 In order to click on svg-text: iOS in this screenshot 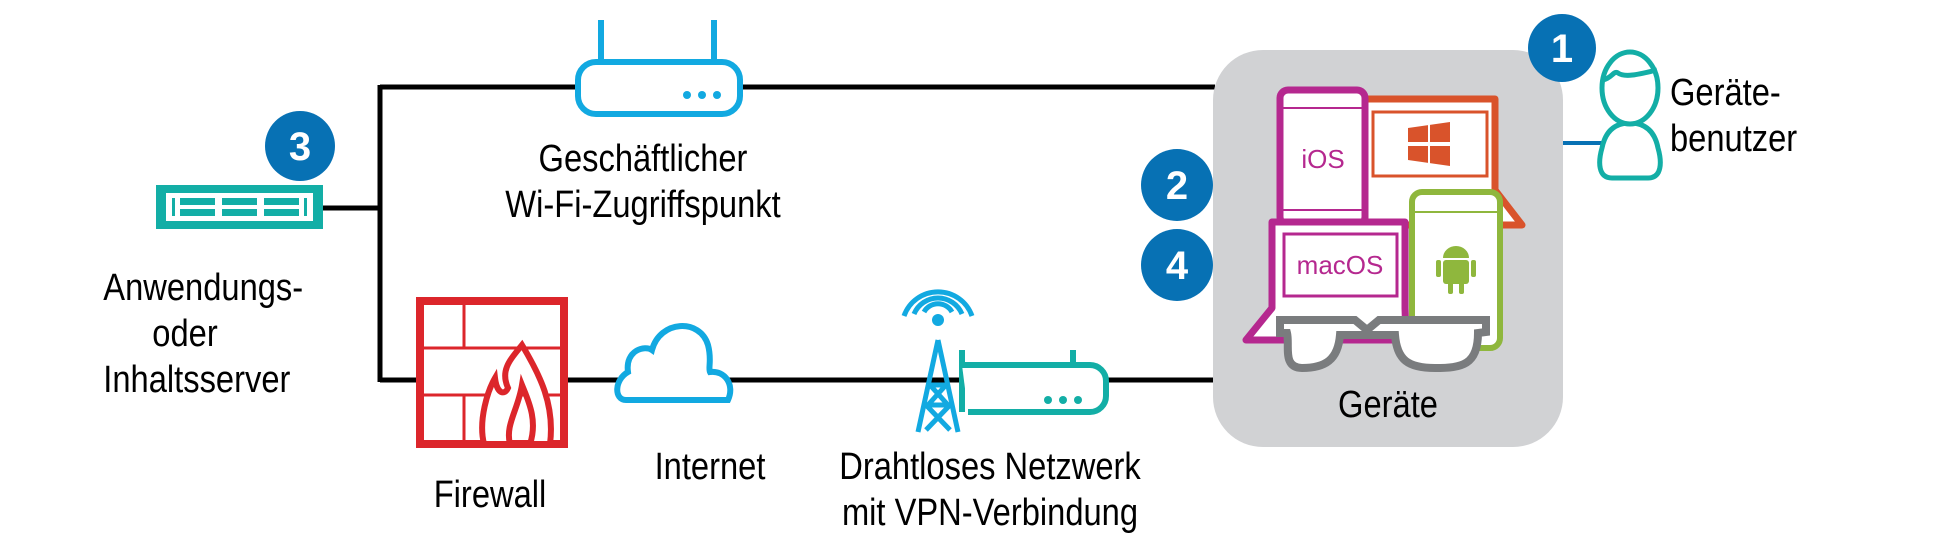, I will do `click(1322, 159)`.